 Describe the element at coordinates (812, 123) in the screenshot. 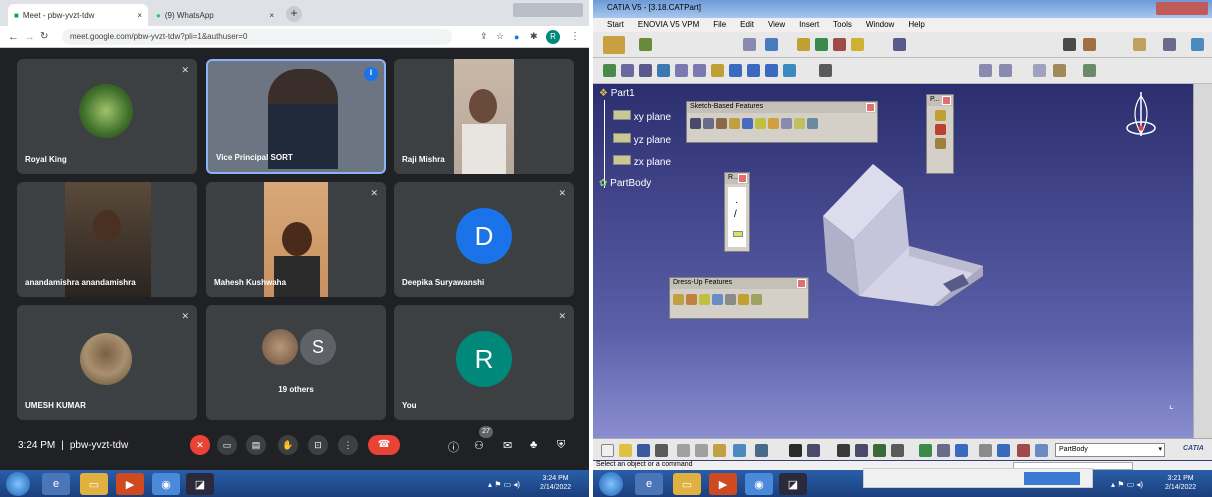

I see `remove-loft-icon` at that location.